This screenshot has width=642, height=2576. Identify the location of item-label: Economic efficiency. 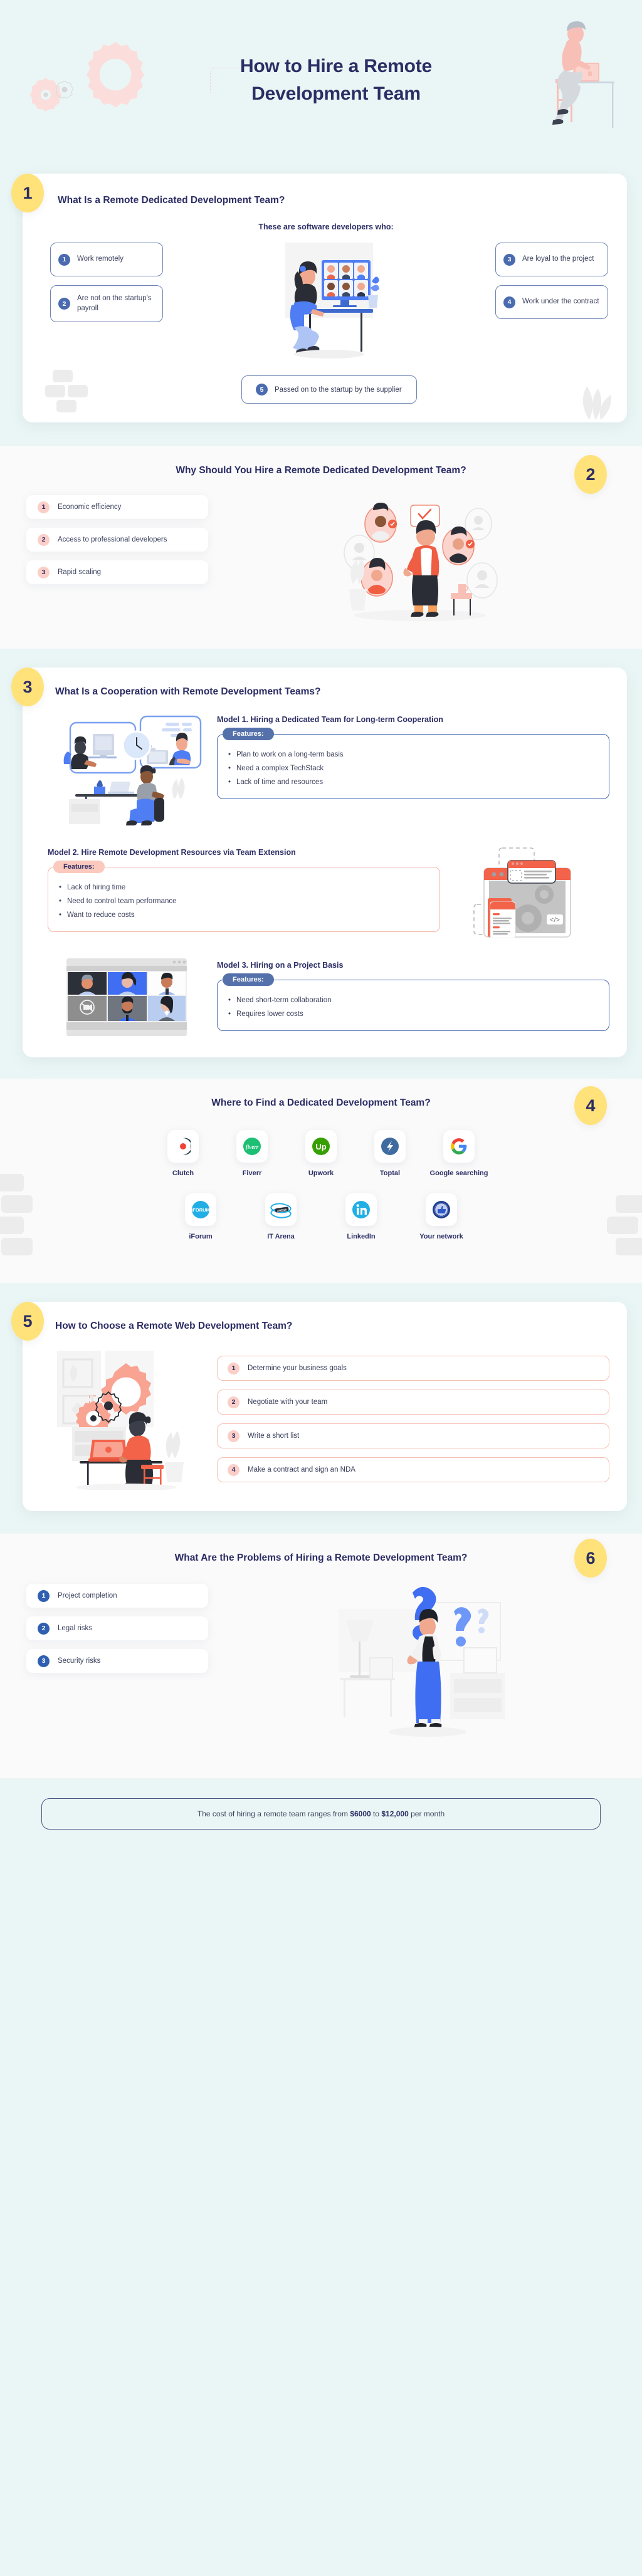
(90, 507).